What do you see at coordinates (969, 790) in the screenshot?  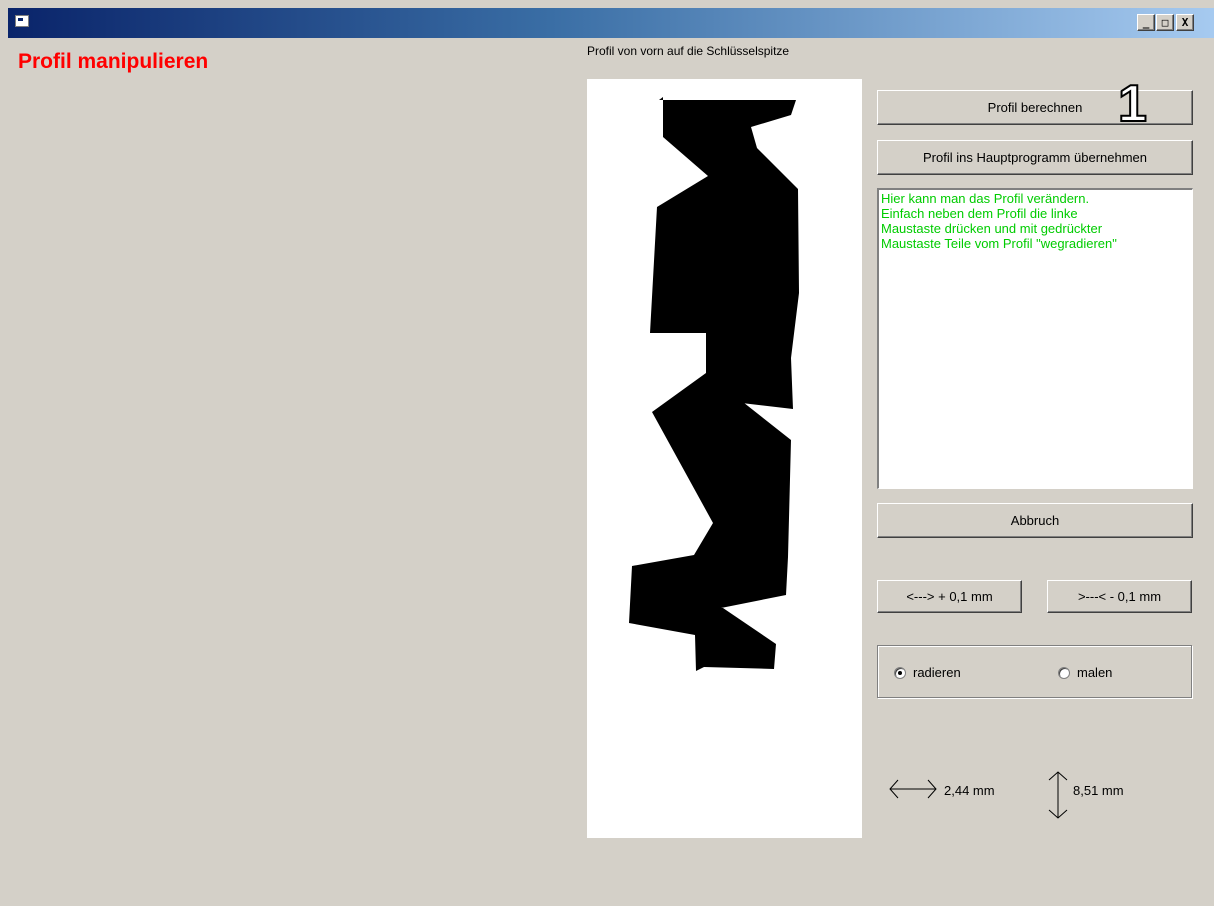 I see `width-value: 2,44 mm` at bounding box center [969, 790].